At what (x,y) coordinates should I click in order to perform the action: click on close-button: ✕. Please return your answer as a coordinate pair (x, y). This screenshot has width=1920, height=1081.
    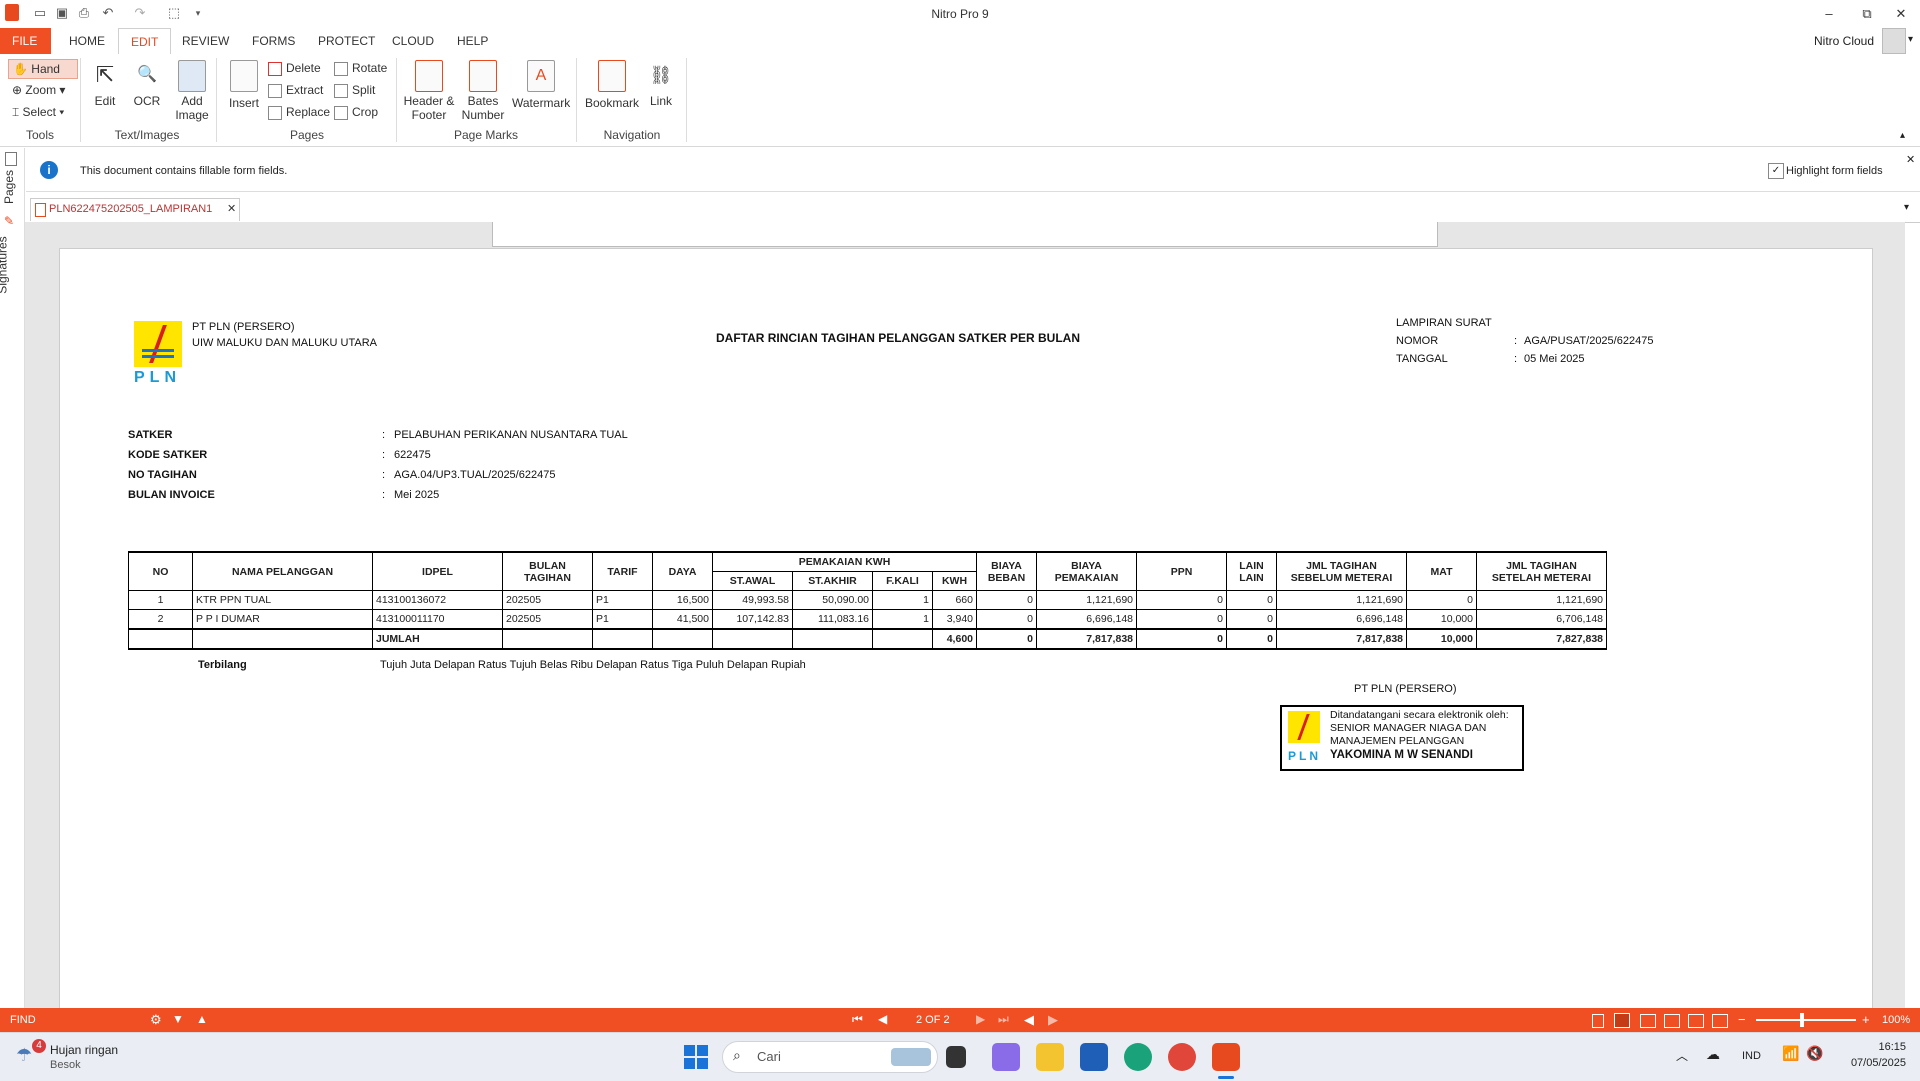
    Looking at the image, I should click on (1901, 14).